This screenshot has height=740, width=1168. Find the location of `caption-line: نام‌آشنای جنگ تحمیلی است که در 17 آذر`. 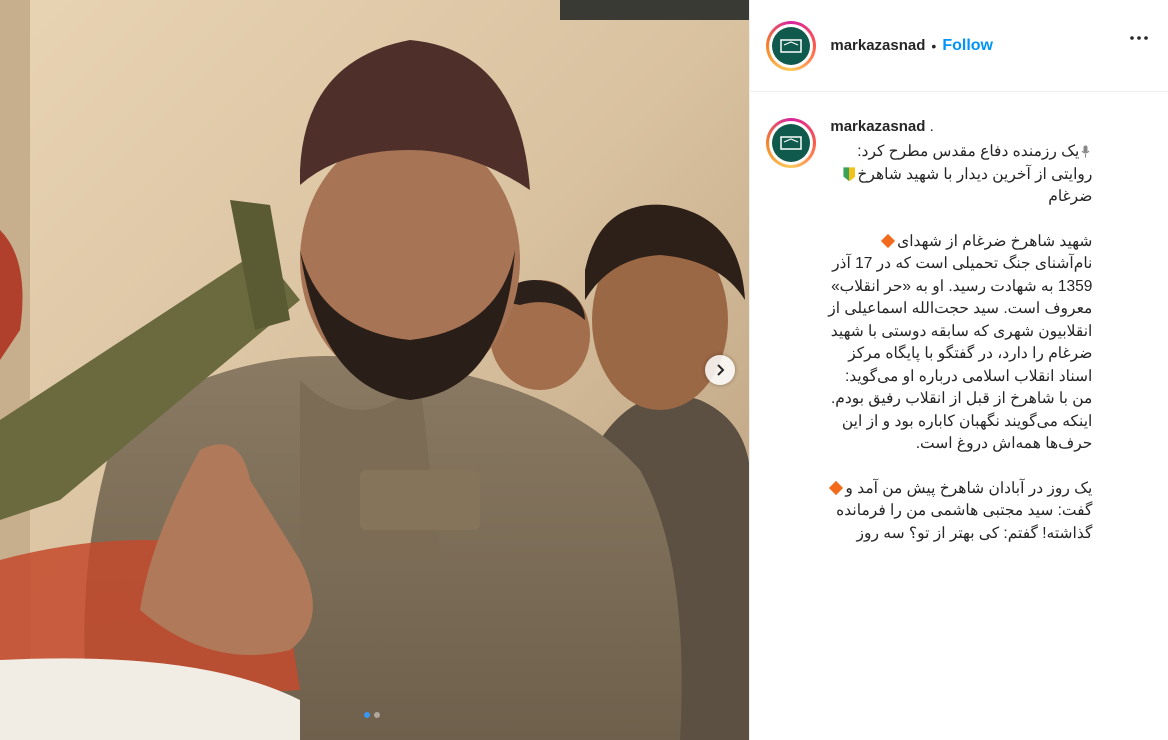

caption-line: نام‌آشنای جنگ تحمیلی است که در 17 آذر is located at coordinates (962, 263).